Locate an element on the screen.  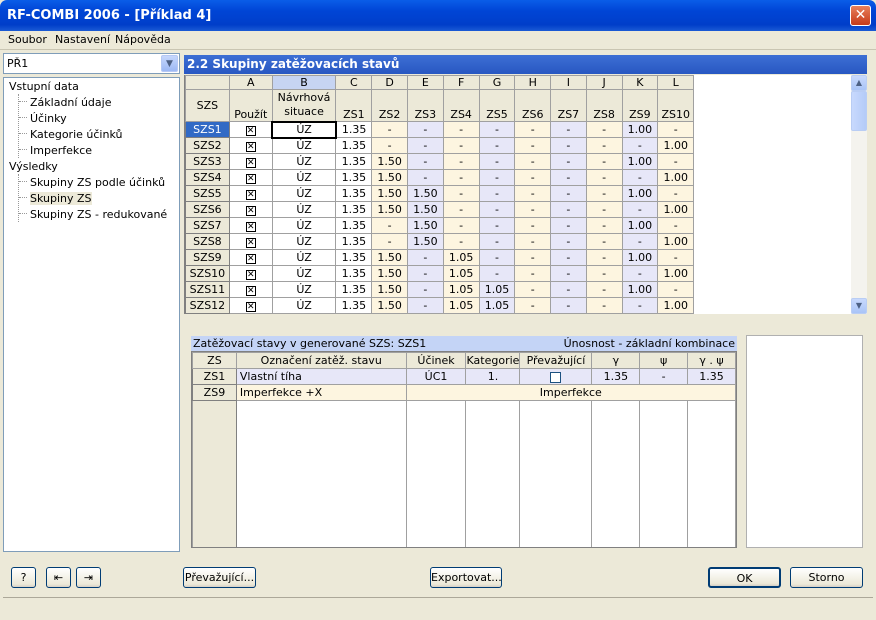
table-row: SZS11 ✕ ÚZ 1.35 1.50-1.05 1.05- - -1.00- is located at coordinates (518, 289).